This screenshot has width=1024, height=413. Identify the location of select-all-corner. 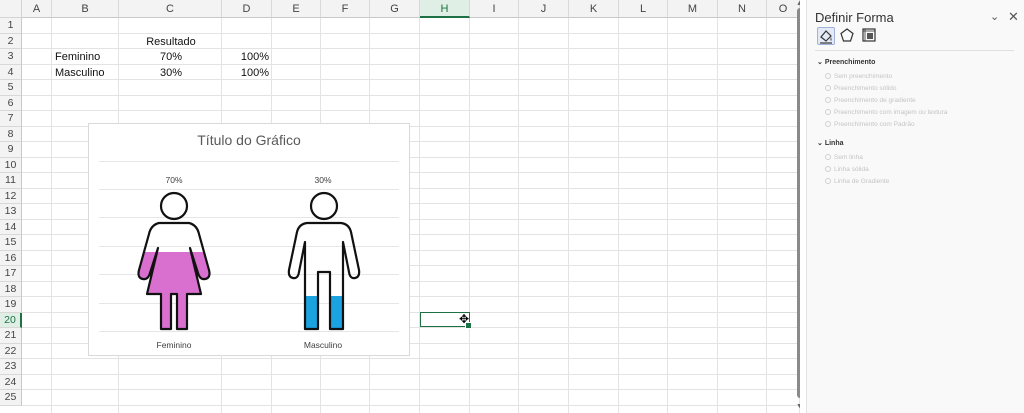
(11, 9).